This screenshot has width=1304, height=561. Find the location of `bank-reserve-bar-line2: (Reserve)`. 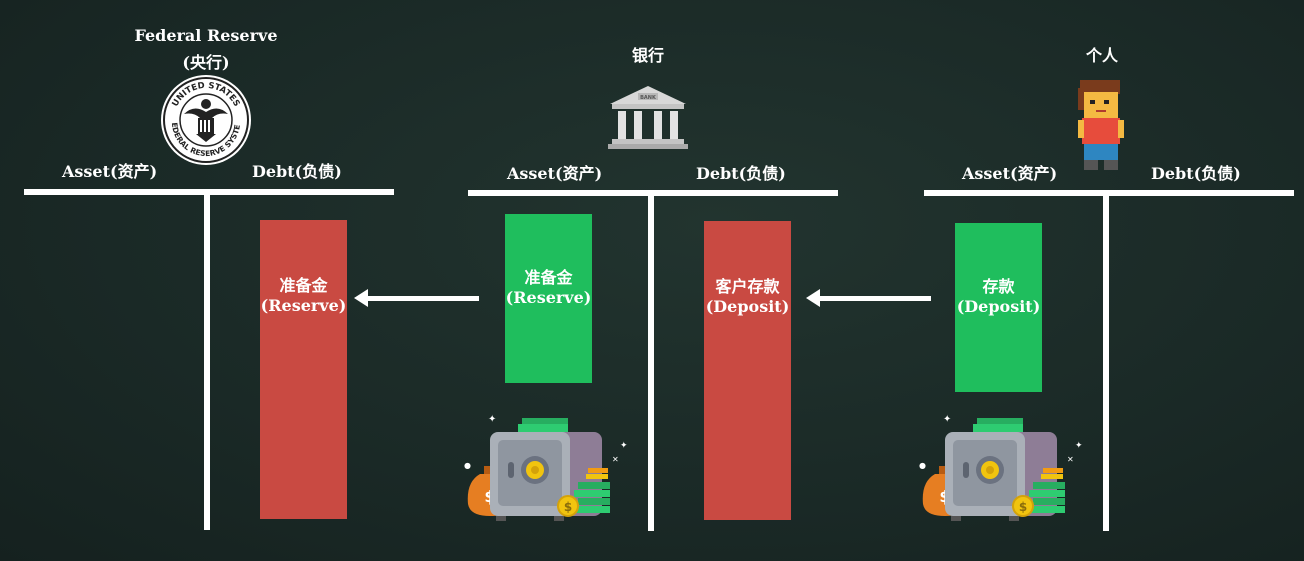

bank-reserve-bar-line2: (Reserve) is located at coordinates (548, 297).